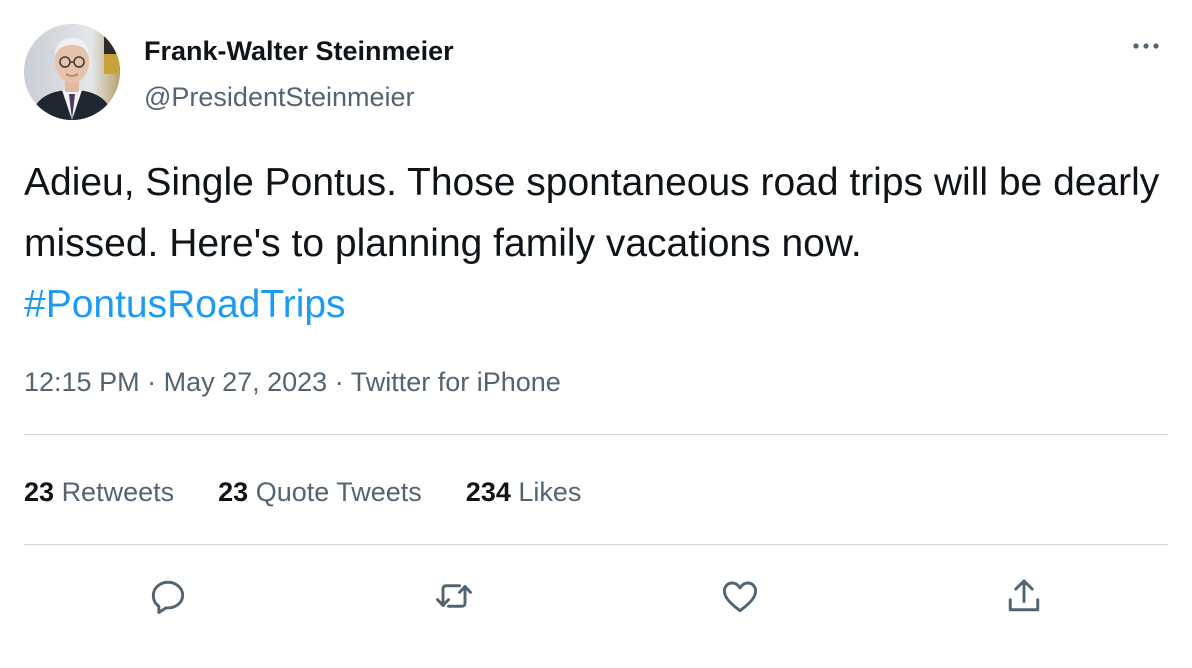 The image size is (1192, 668). What do you see at coordinates (82, 382) in the screenshot?
I see `tweet-time: 12:15 PM` at bounding box center [82, 382].